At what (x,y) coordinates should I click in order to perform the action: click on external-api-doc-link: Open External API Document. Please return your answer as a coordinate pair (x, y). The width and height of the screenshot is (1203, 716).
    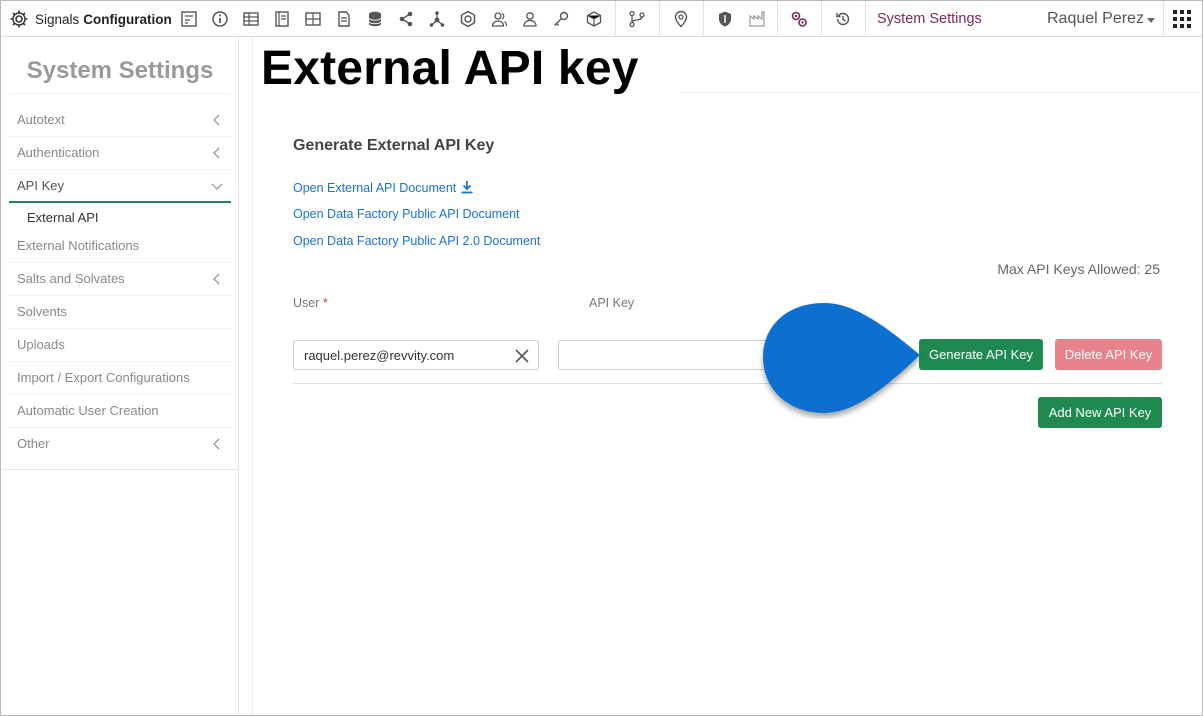
    Looking at the image, I should click on (383, 187).